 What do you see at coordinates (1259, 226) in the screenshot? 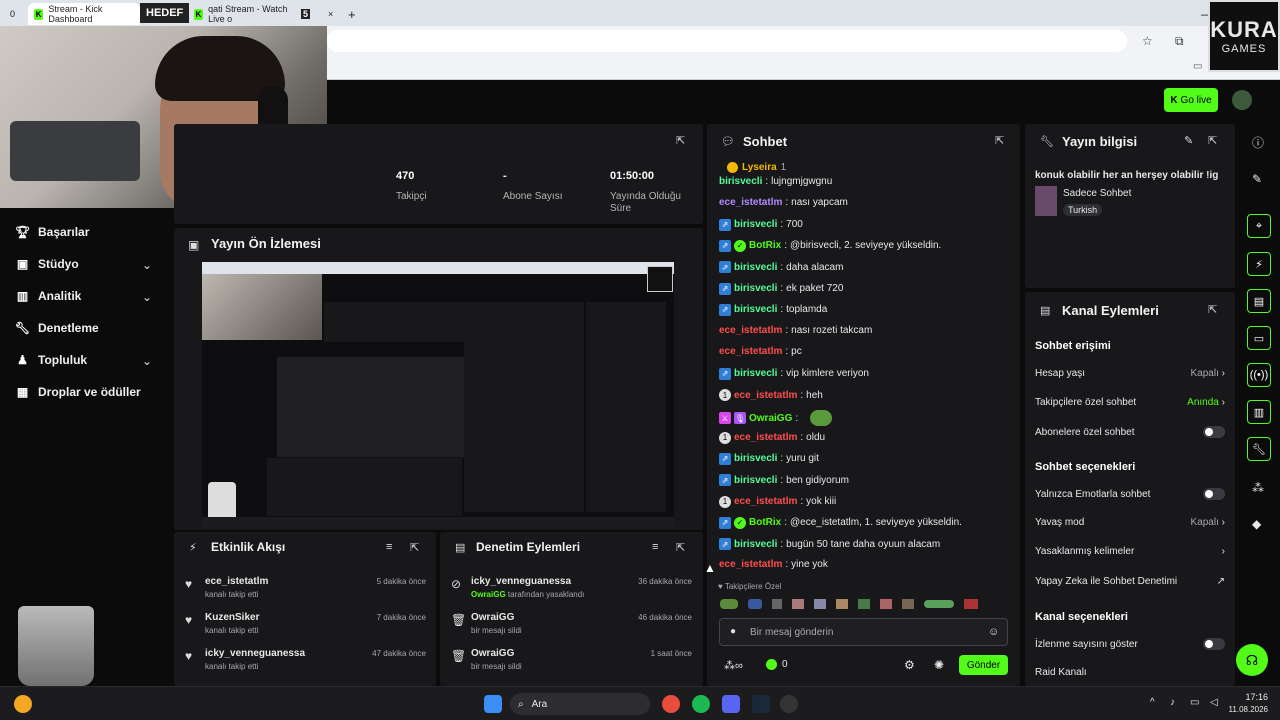
I see `rail-capture-icon: ⌖` at bounding box center [1259, 226].